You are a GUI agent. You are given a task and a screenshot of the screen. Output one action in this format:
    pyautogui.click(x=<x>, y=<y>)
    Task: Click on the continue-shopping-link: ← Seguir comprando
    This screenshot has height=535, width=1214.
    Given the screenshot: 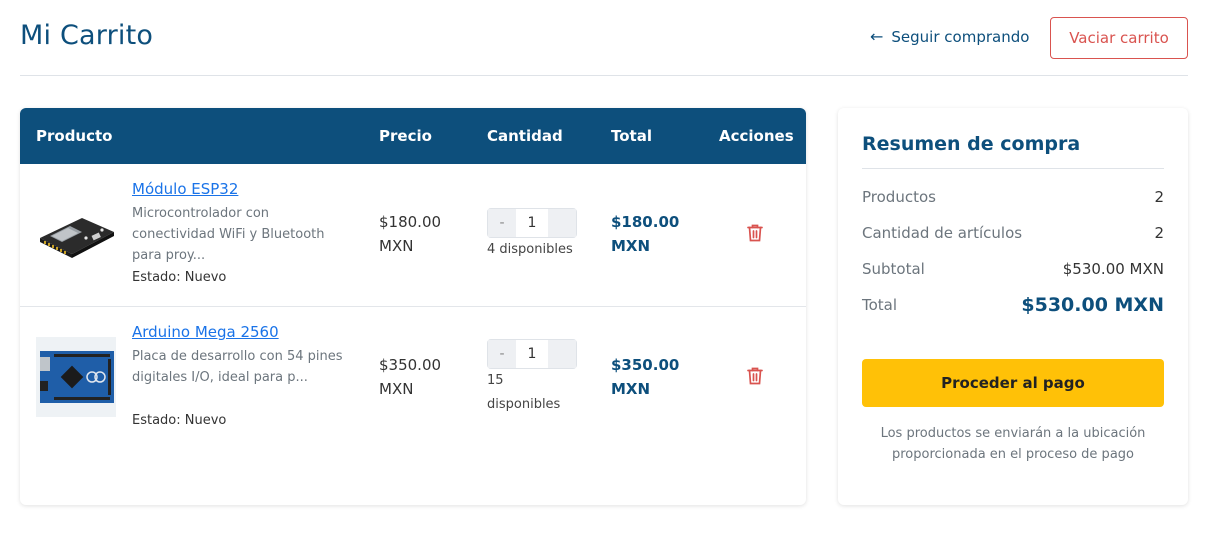 What is the action you would take?
    pyautogui.click(x=949, y=36)
    